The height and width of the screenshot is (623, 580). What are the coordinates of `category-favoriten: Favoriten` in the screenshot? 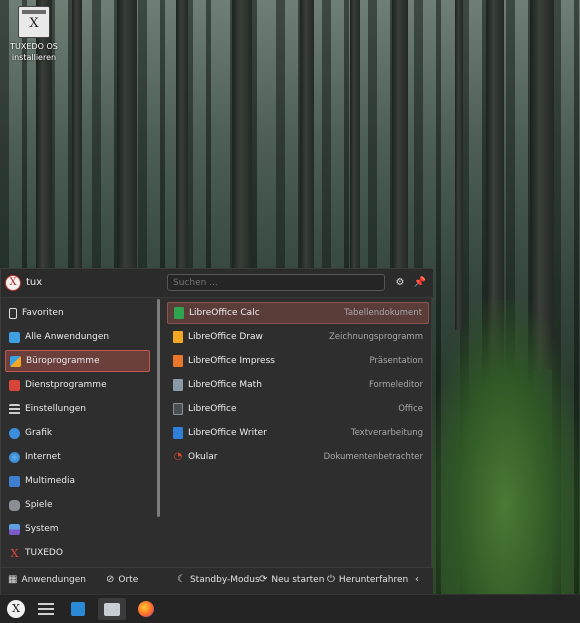 It's located at (77, 313).